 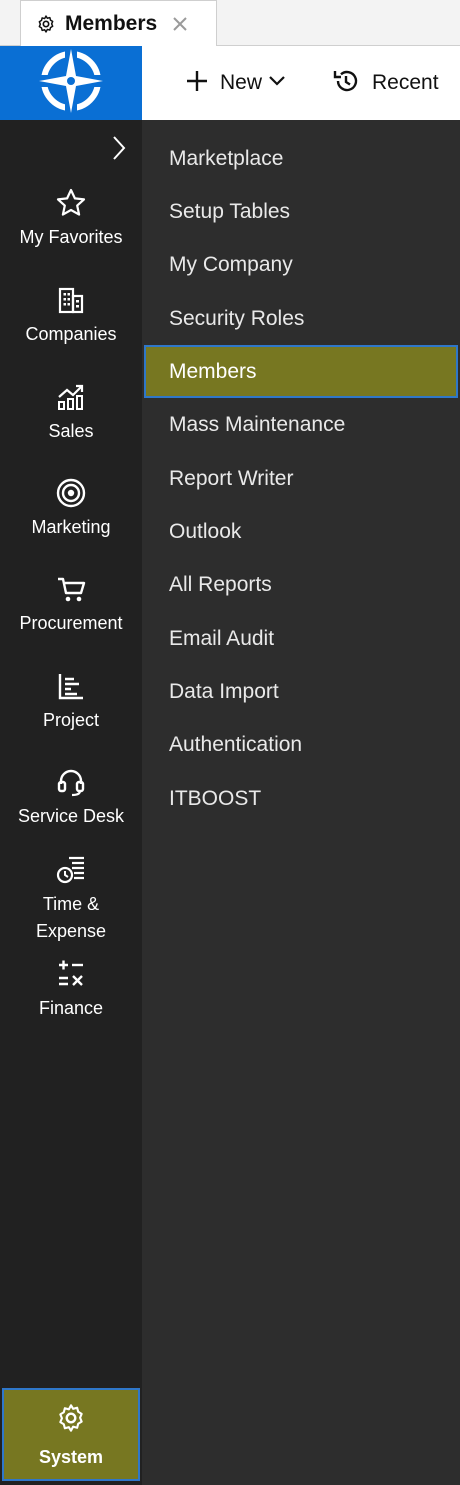 I want to click on rail-item-sales: Sales, so click(x=71, y=412).